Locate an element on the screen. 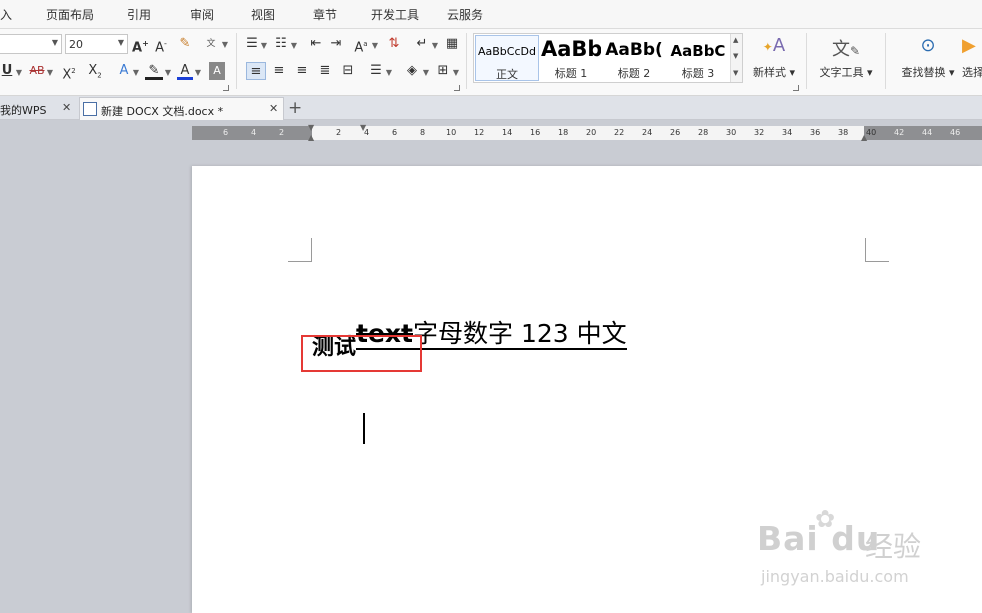  ruler-number: 2 is located at coordinates (339, 132).